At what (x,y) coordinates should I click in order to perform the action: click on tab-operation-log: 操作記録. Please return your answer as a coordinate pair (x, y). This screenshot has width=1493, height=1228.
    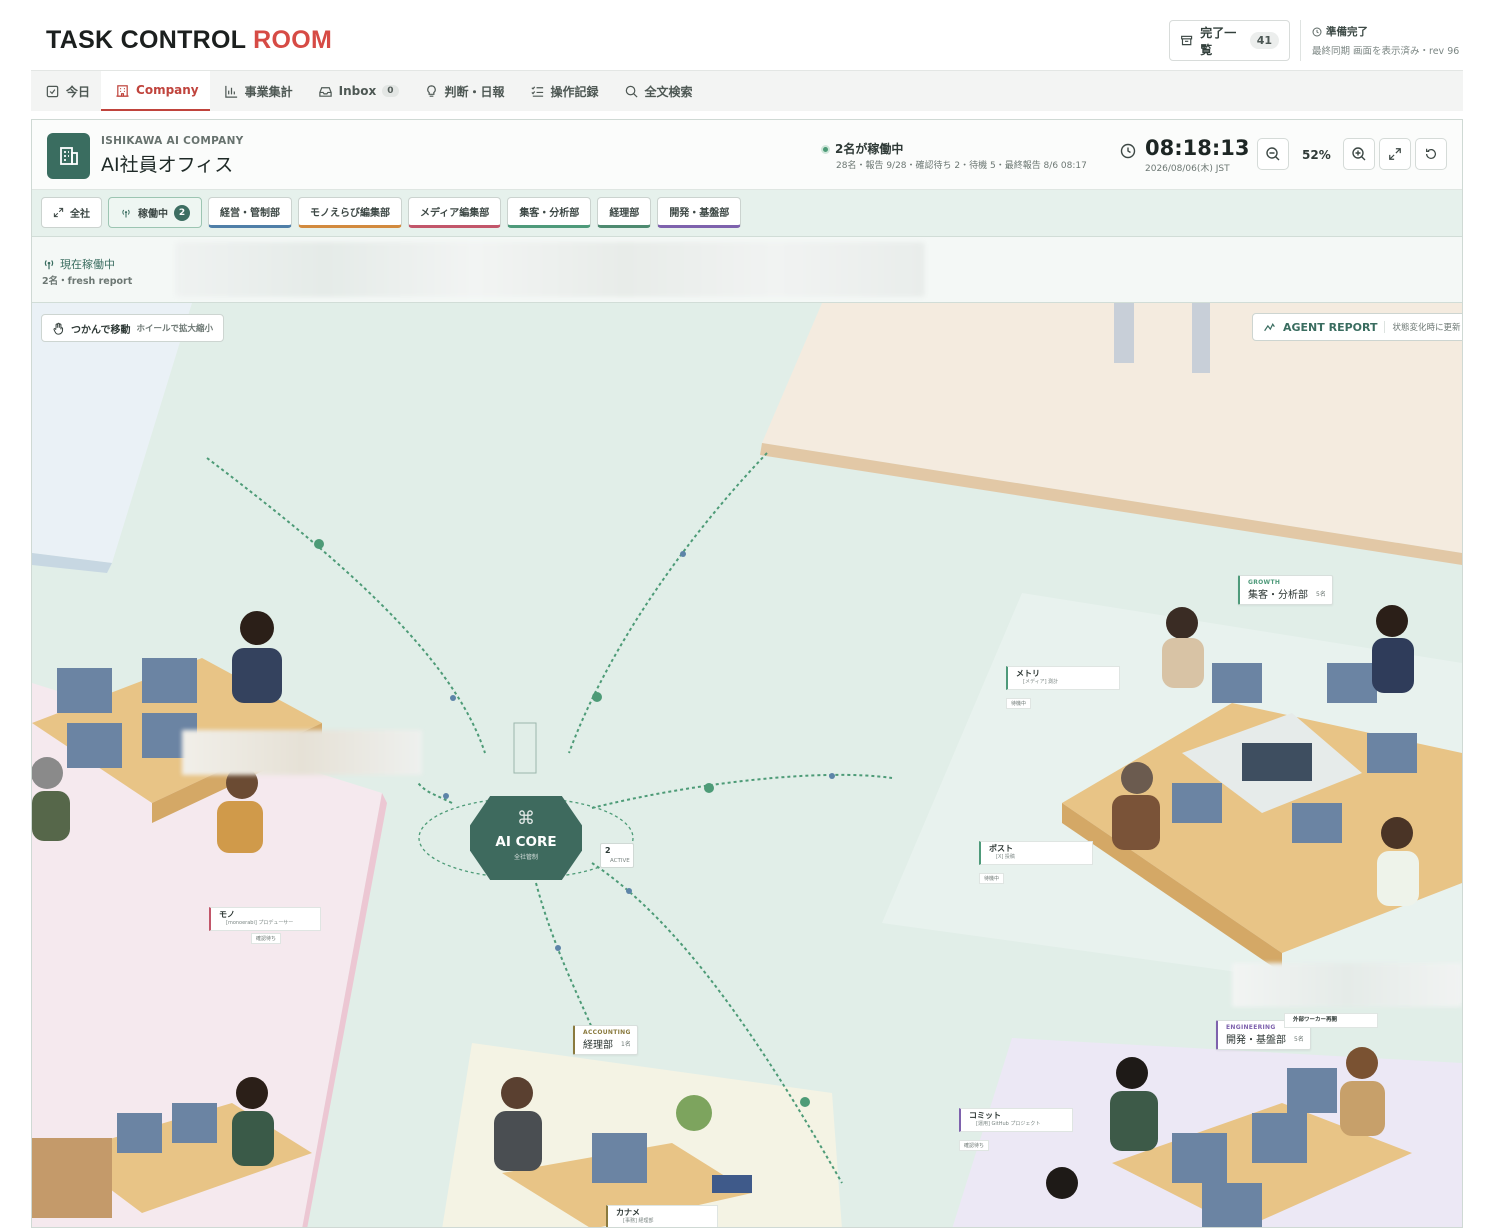
    Looking at the image, I should click on (563, 91).